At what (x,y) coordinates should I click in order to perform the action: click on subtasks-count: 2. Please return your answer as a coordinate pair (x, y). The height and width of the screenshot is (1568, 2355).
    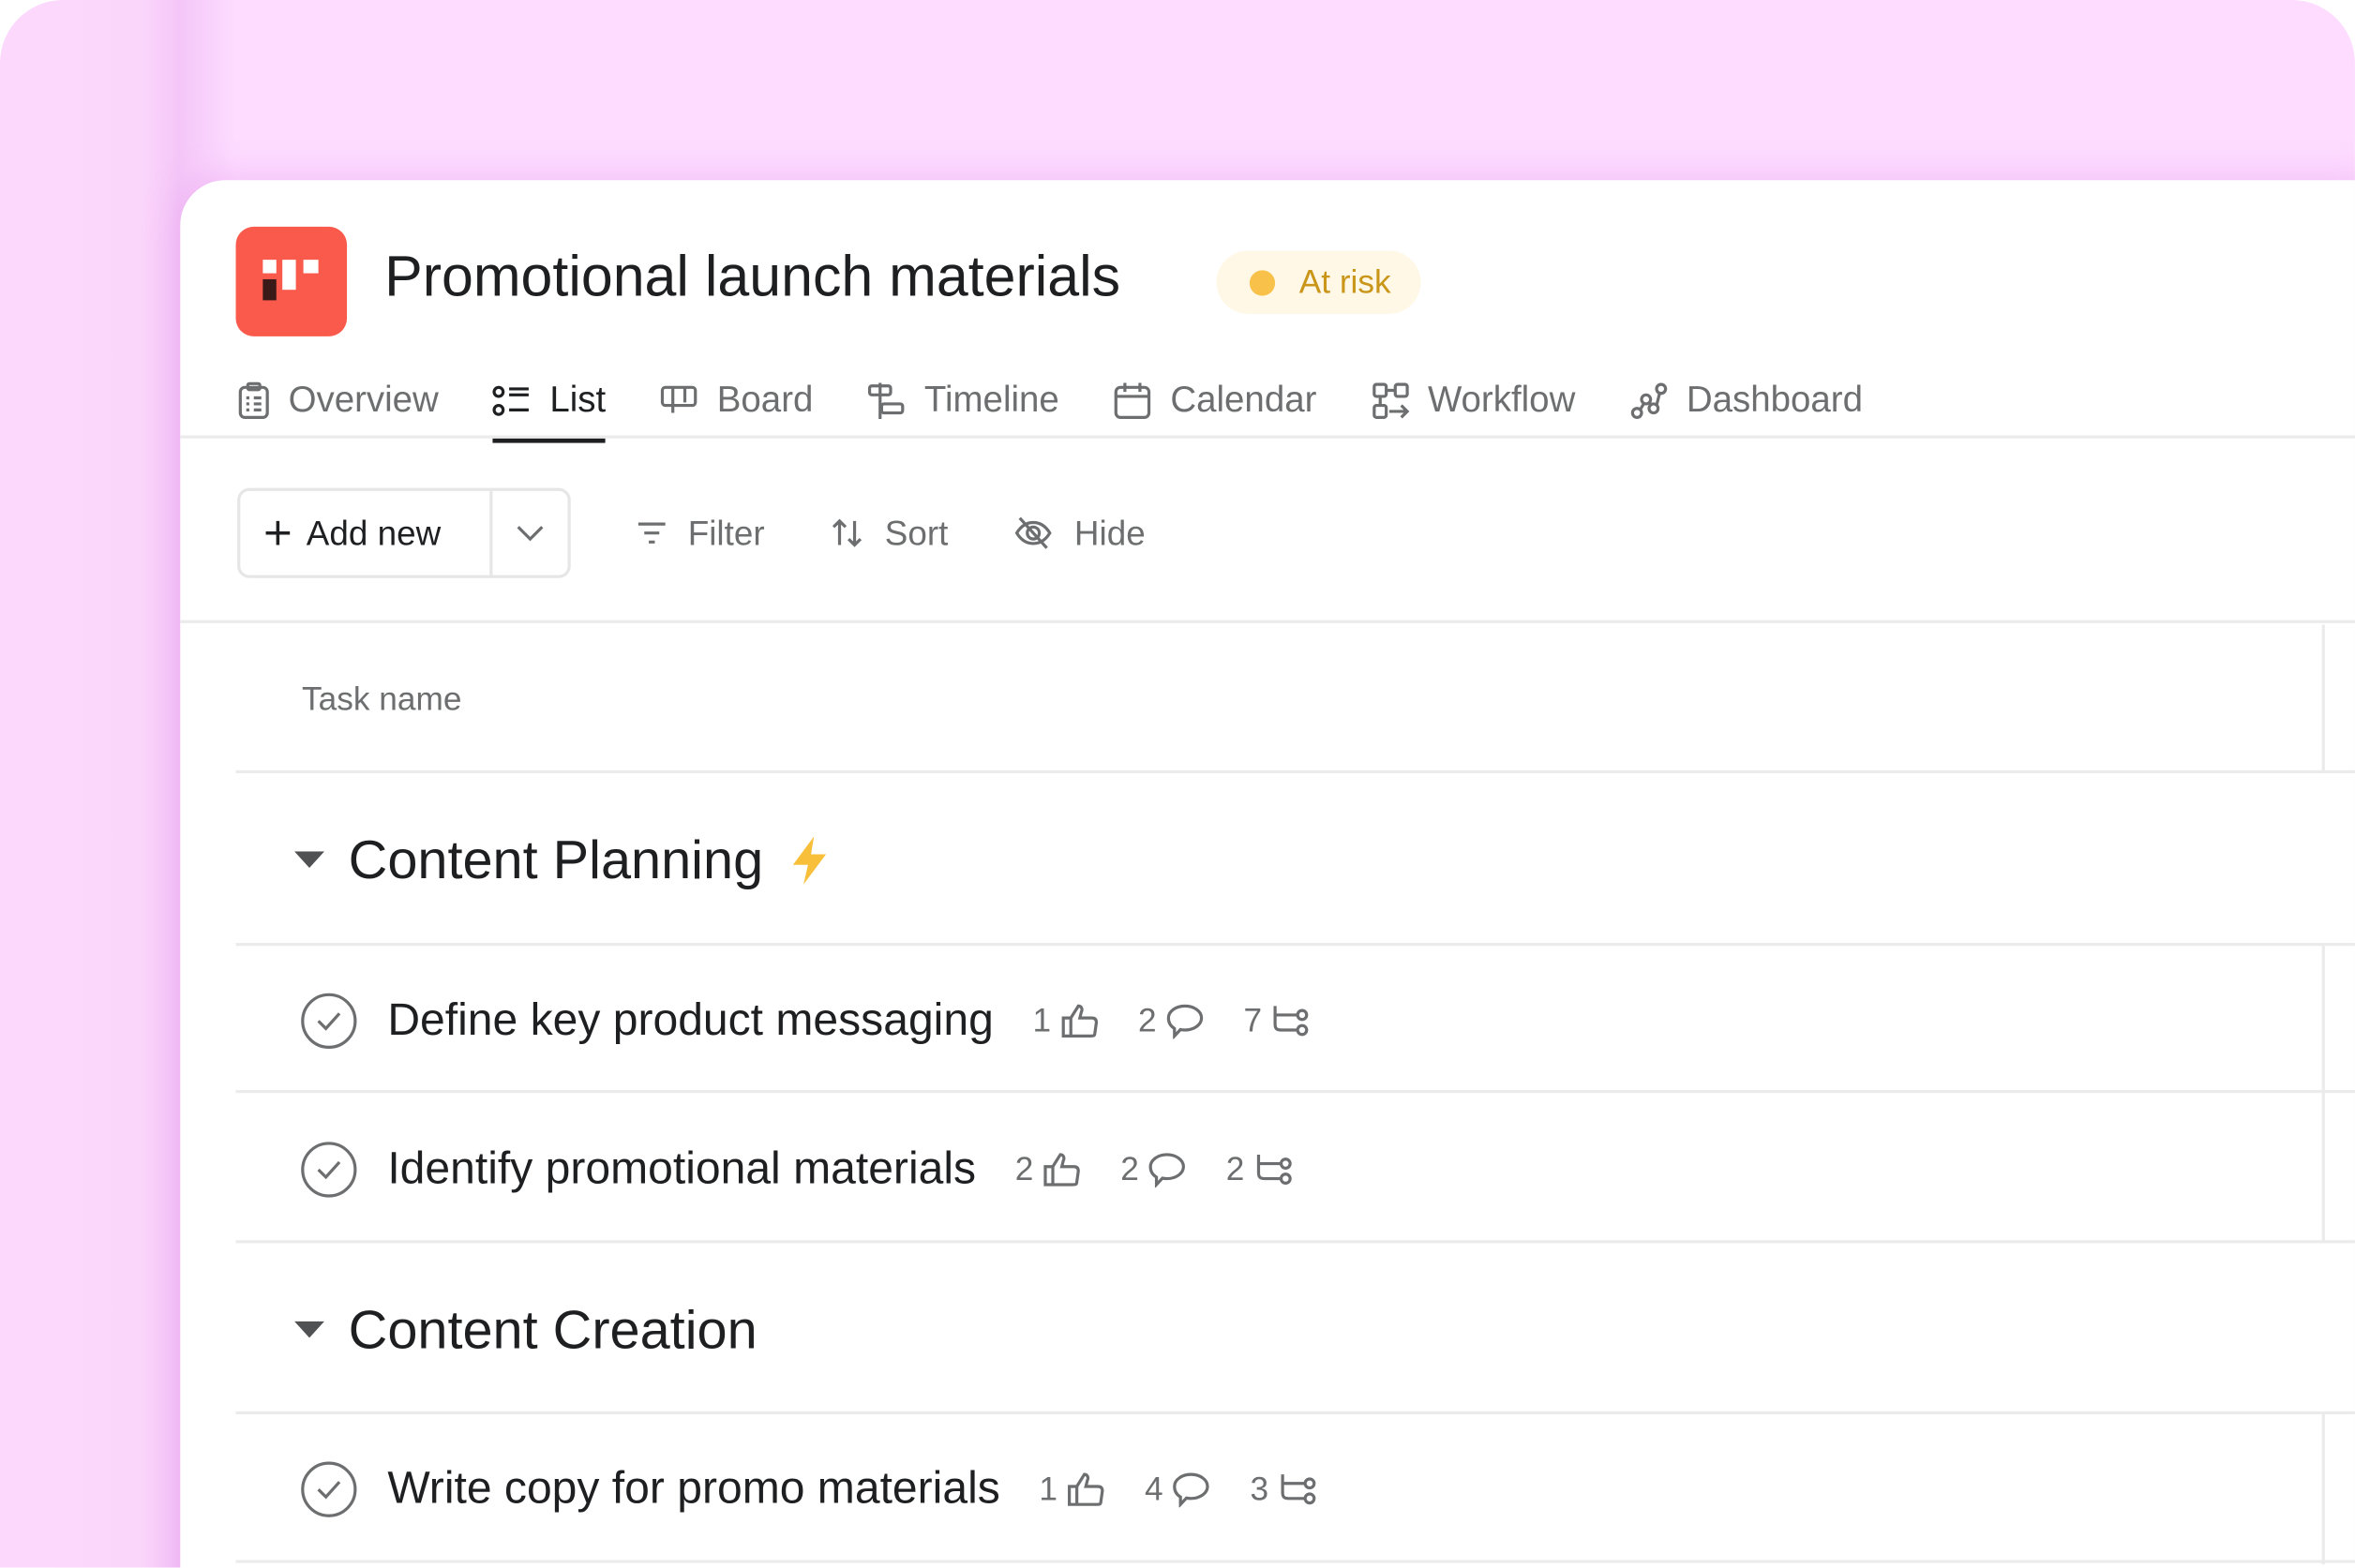
    Looking at the image, I should click on (1259, 1170).